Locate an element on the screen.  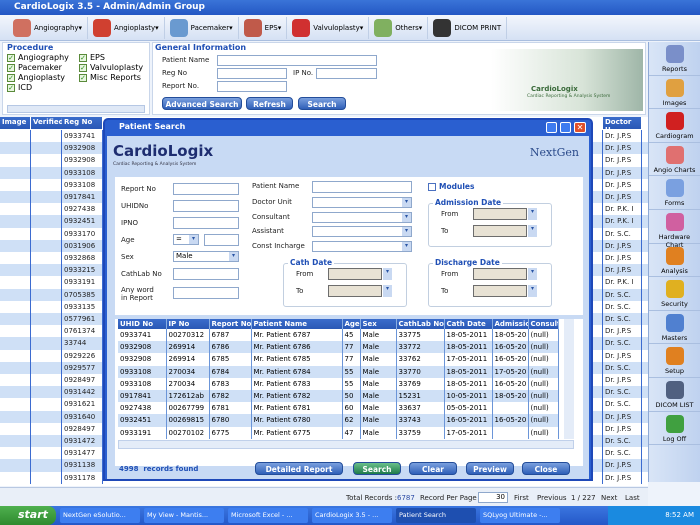
vertical-scrollbar is located at coordinates (569, 379).